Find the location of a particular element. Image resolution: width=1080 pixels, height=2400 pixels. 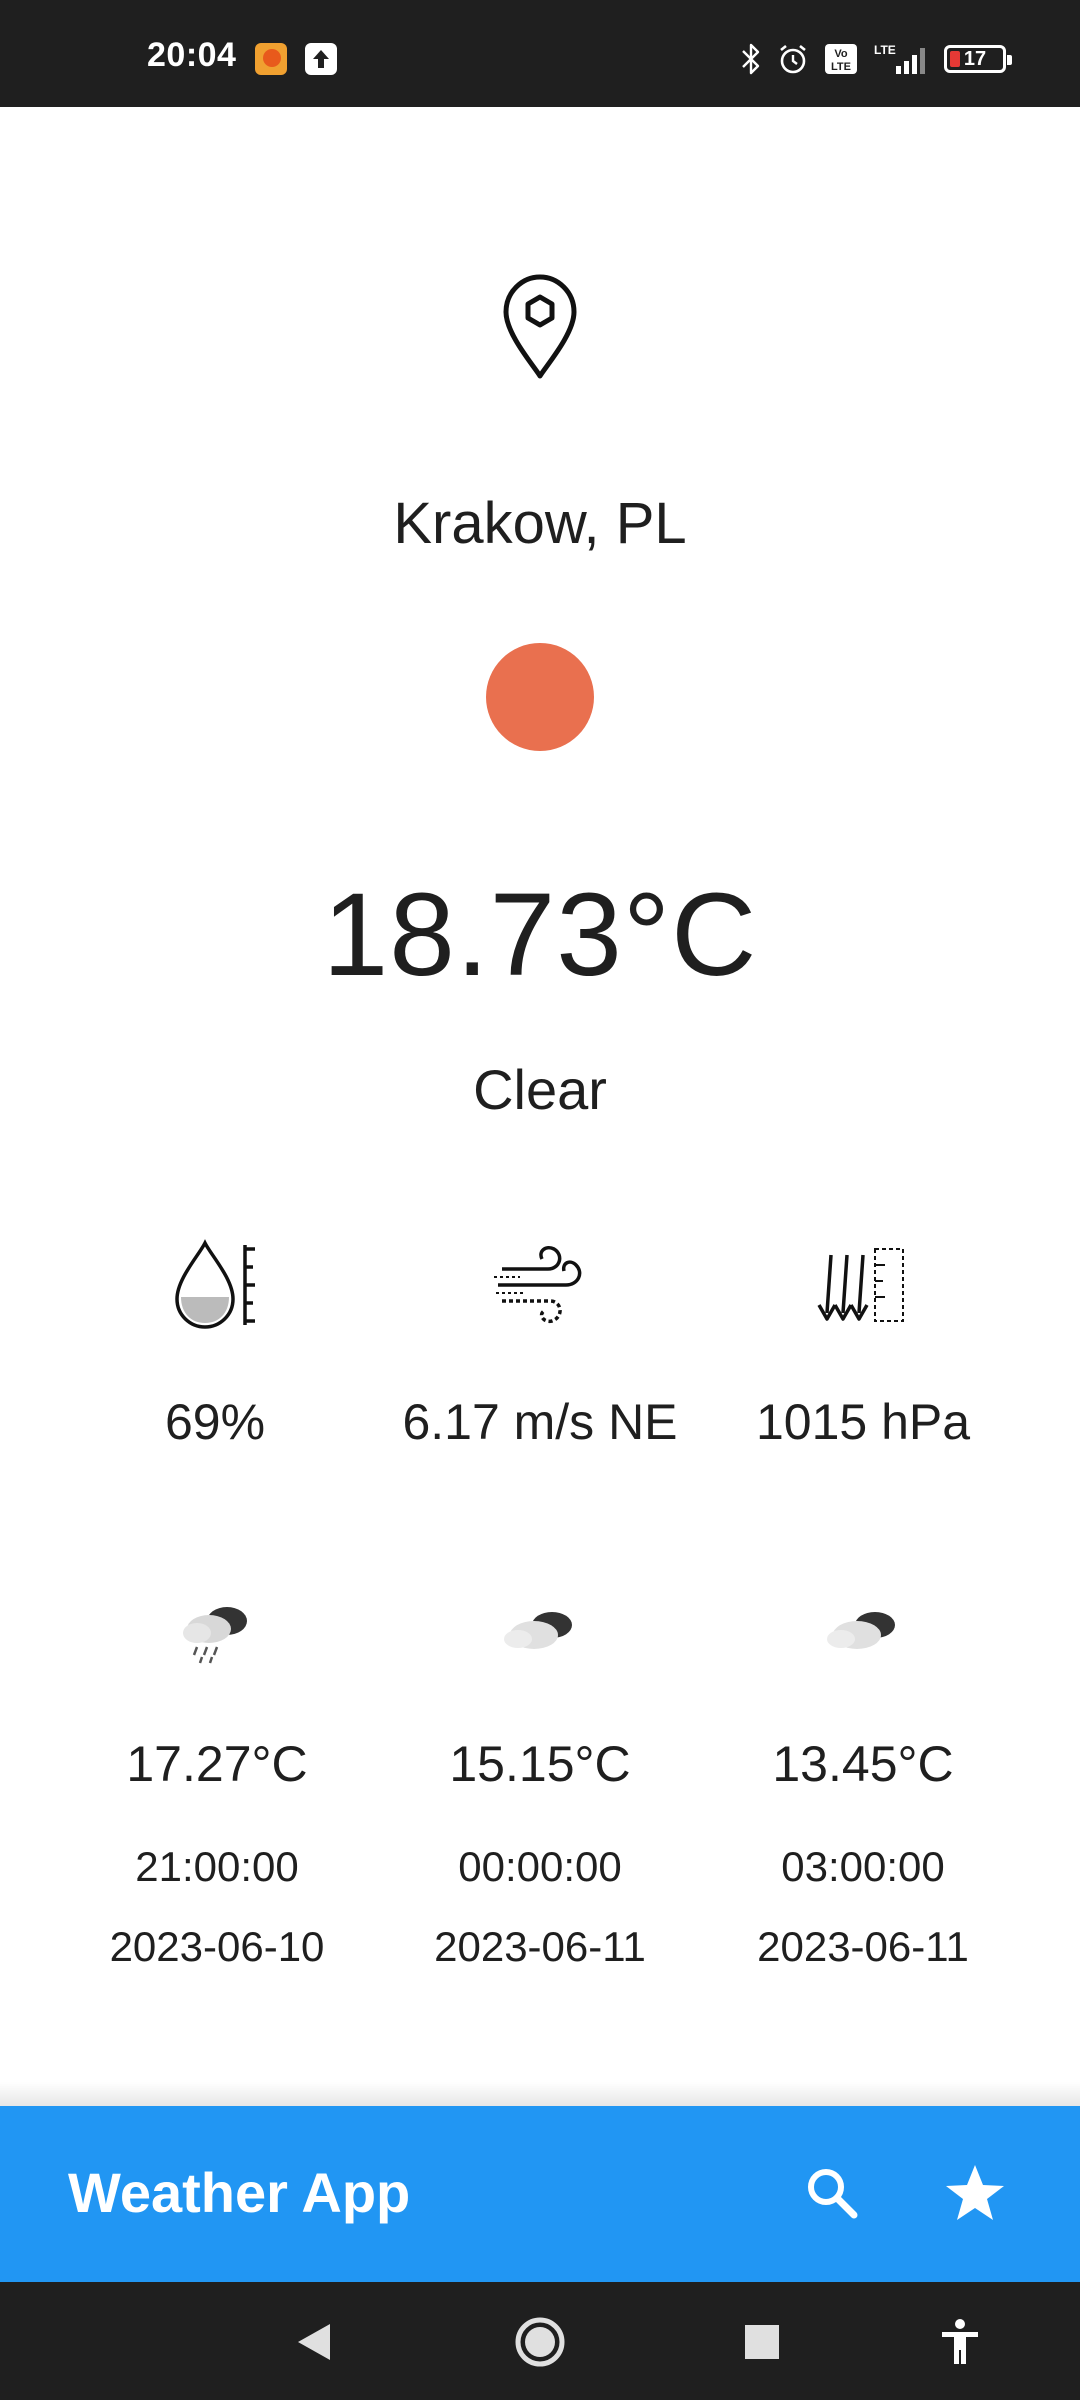

bottom-app-bar: Weather App is located at coordinates (540, 2194).